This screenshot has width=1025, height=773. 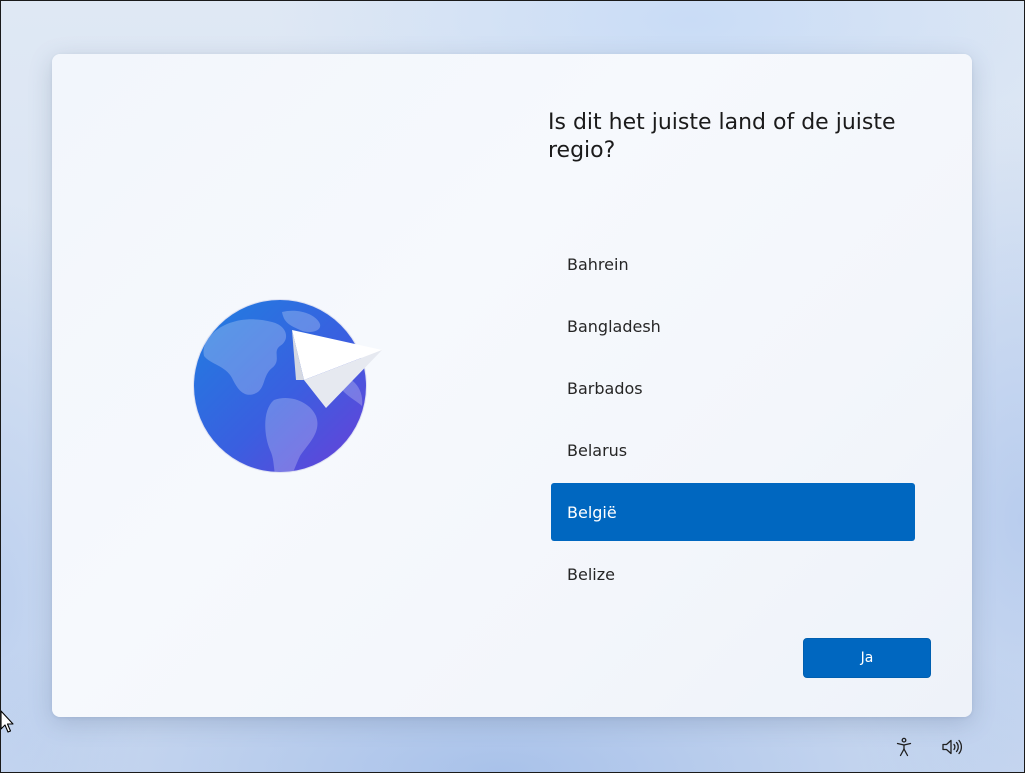 What do you see at coordinates (733, 264) in the screenshot?
I see `country-list-item: Bahrein` at bounding box center [733, 264].